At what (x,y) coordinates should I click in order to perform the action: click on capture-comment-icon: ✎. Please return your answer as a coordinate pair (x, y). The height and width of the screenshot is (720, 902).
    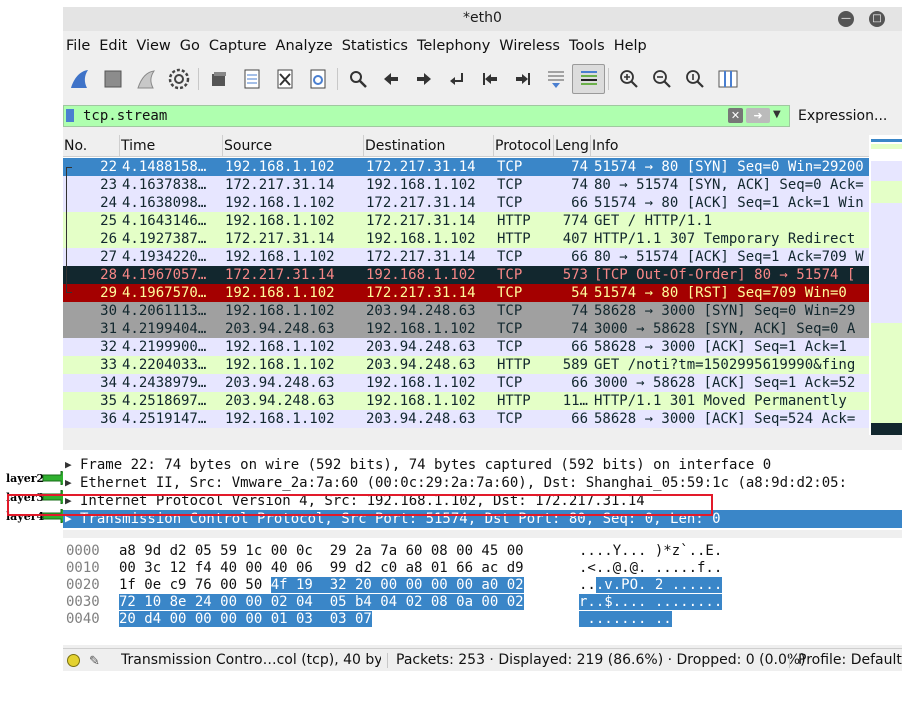
    Looking at the image, I should click on (94, 661).